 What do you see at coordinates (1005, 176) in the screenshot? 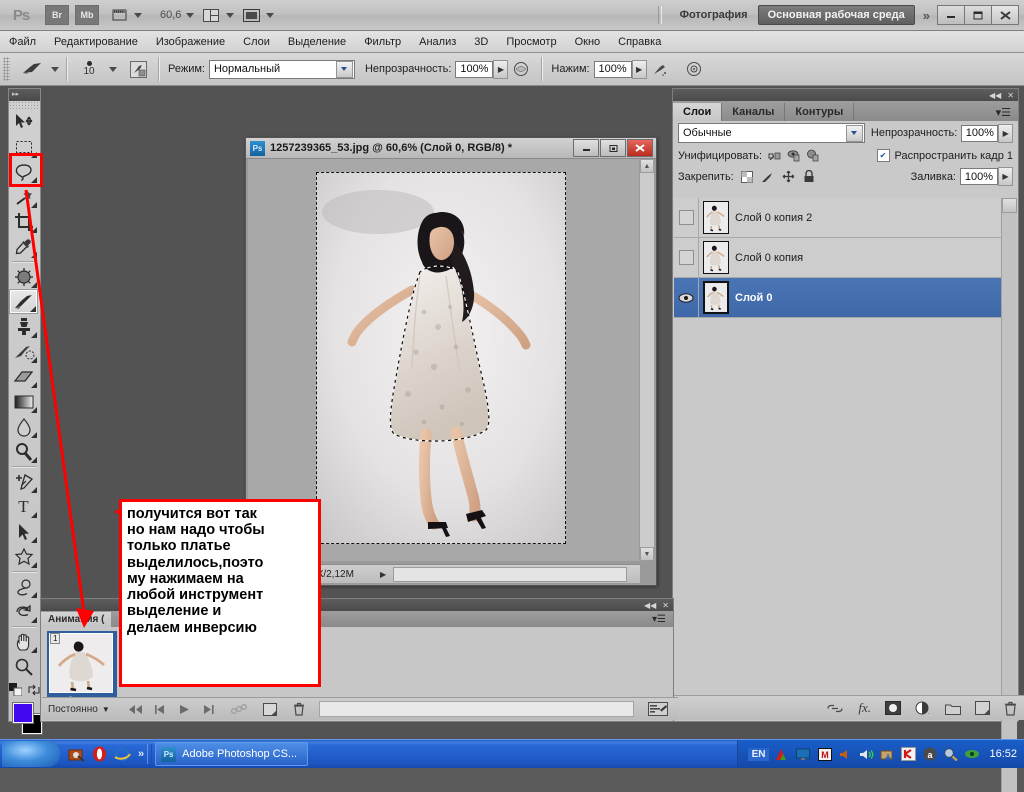
I see `fill-stepper-icon: ▶` at bounding box center [1005, 176].